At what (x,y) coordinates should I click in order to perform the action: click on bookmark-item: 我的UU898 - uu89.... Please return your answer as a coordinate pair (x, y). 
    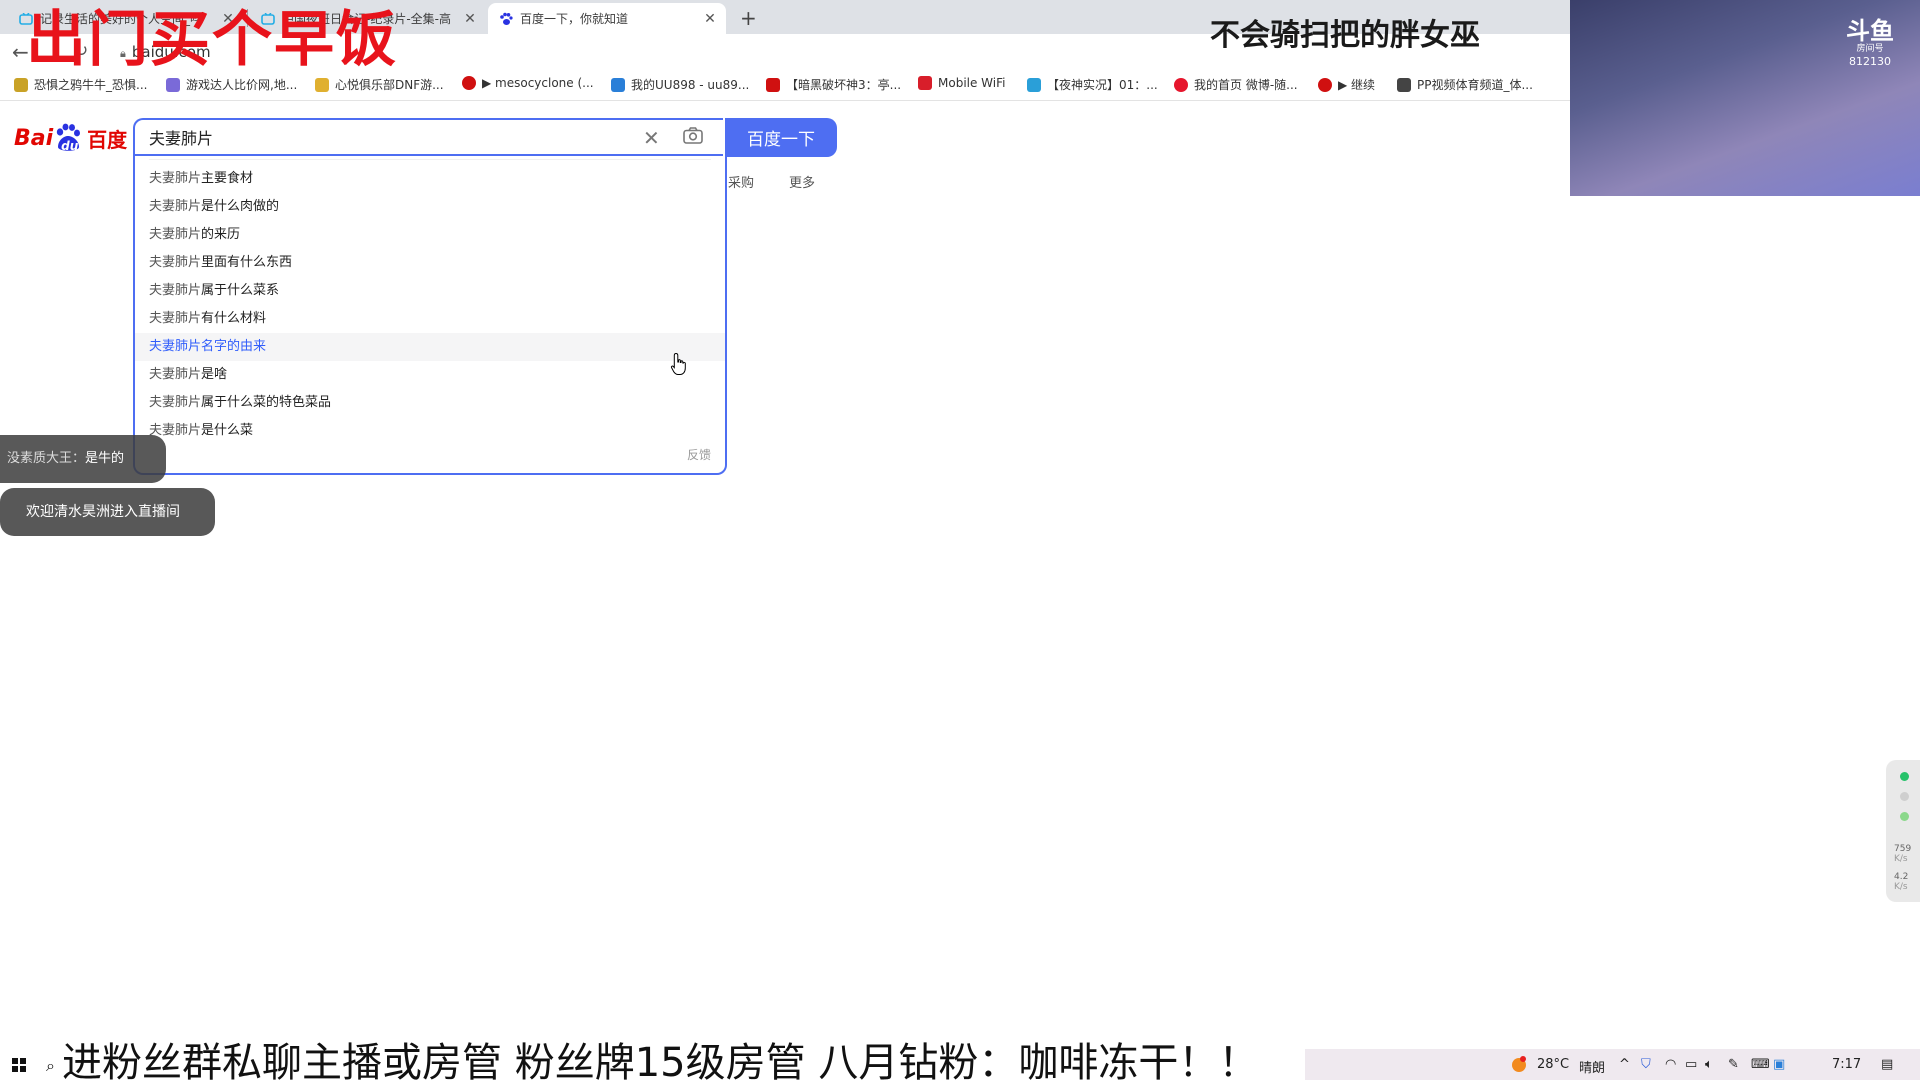
    Looking at the image, I should click on (680, 84).